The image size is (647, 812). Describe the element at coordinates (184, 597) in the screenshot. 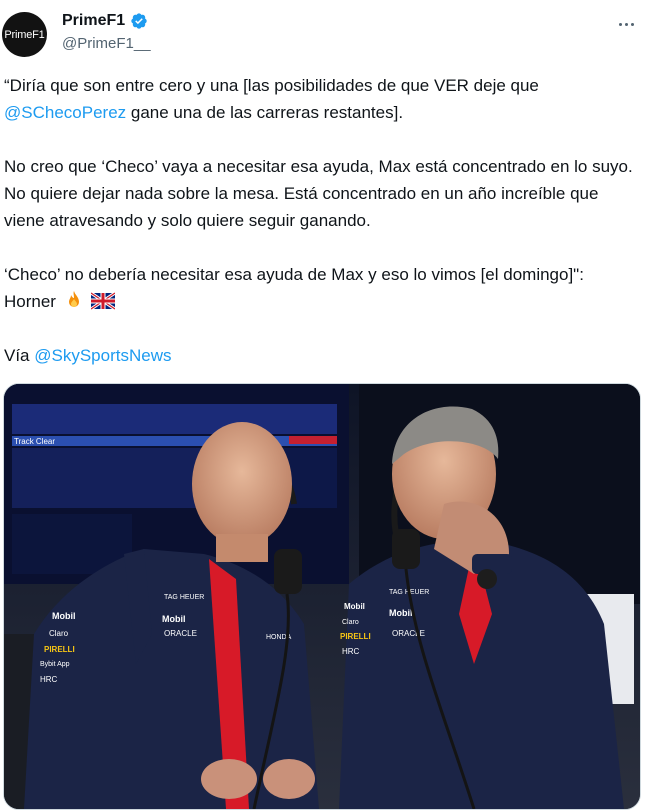

I see `shirt-left-label: TAG HEUER` at that location.